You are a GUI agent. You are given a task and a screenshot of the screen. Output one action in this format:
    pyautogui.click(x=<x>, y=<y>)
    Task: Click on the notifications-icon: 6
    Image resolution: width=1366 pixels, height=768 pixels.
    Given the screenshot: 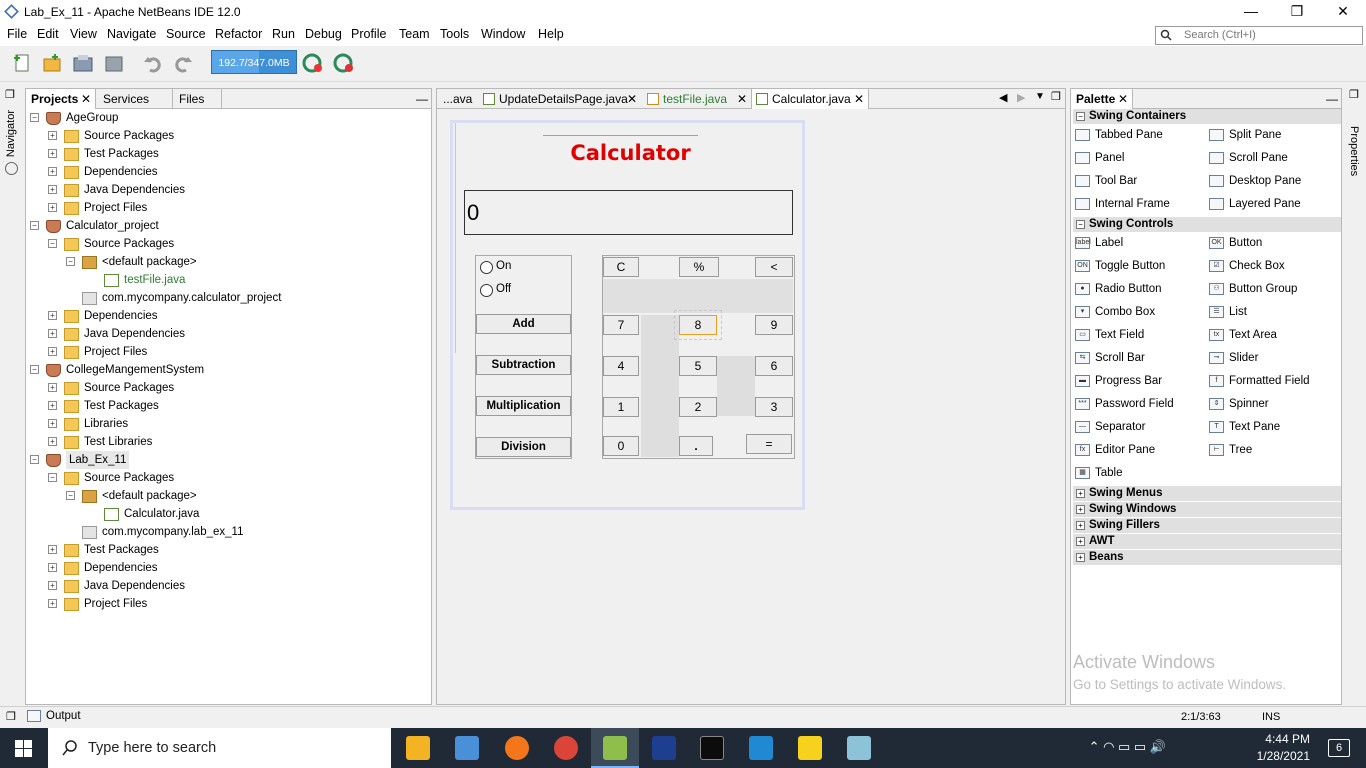 What is the action you would take?
    pyautogui.click(x=1339, y=748)
    